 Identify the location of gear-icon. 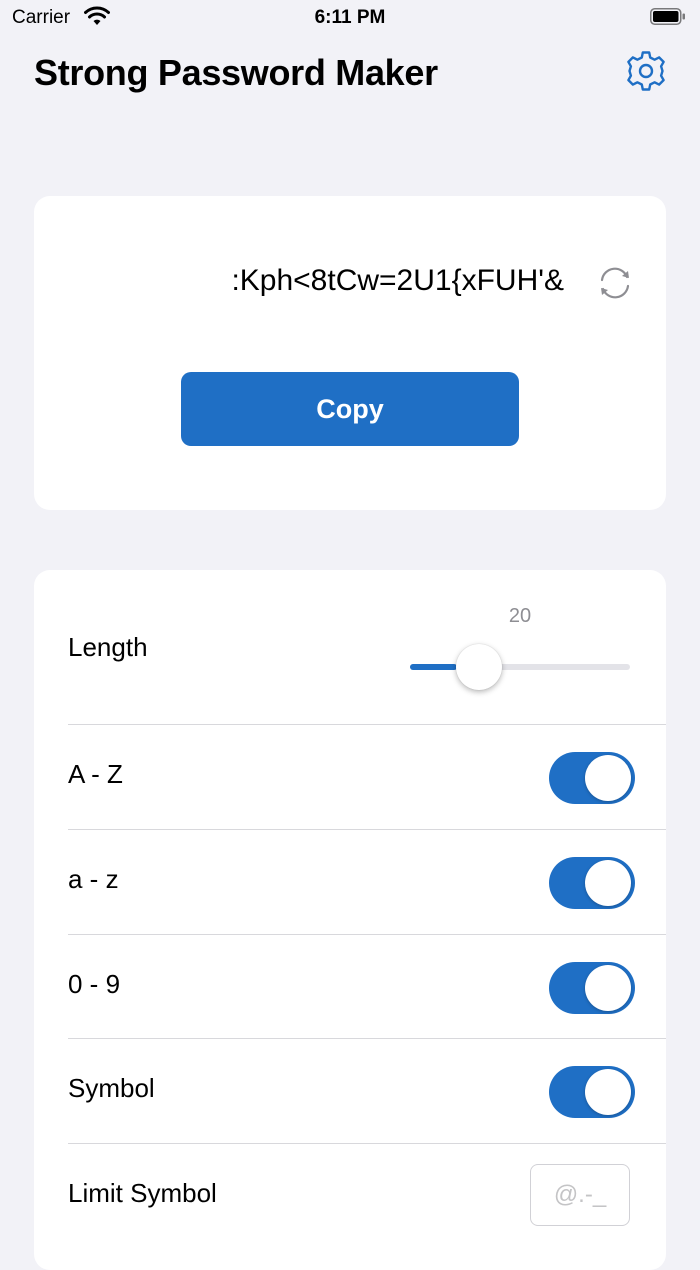
(646, 71).